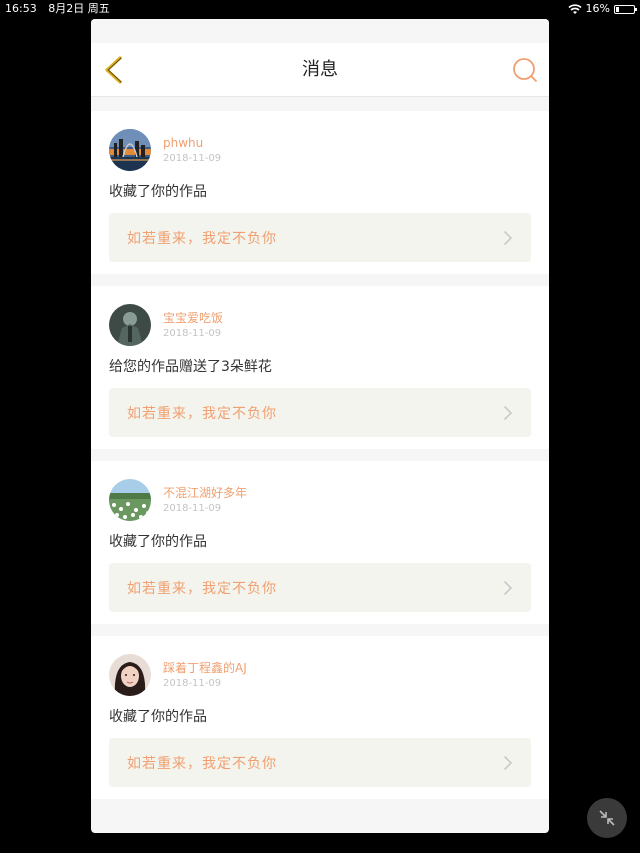 The width and height of the screenshot is (640, 853). Describe the element at coordinates (320, 500) in the screenshot. I see `message-header: 不混江湖好多年 2018-11-09` at that location.